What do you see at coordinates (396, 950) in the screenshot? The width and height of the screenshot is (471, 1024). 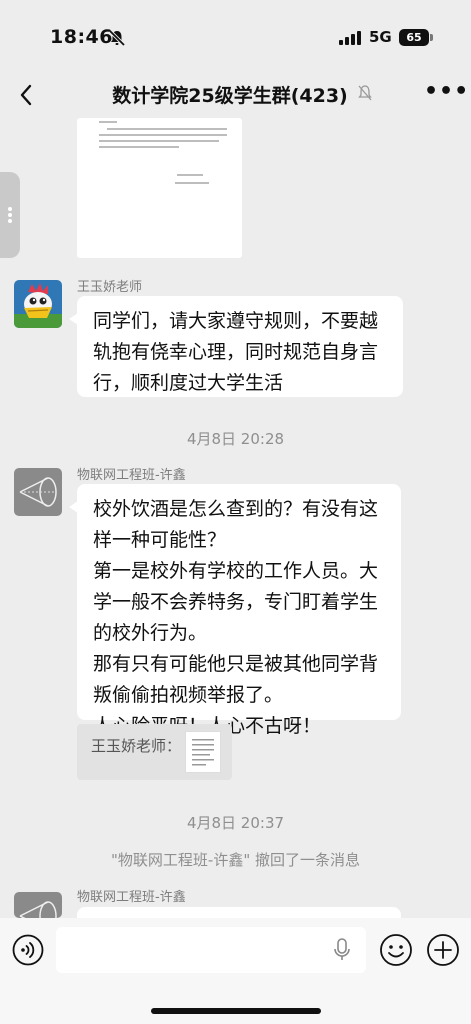 I see `emoji-icon` at bounding box center [396, 950].